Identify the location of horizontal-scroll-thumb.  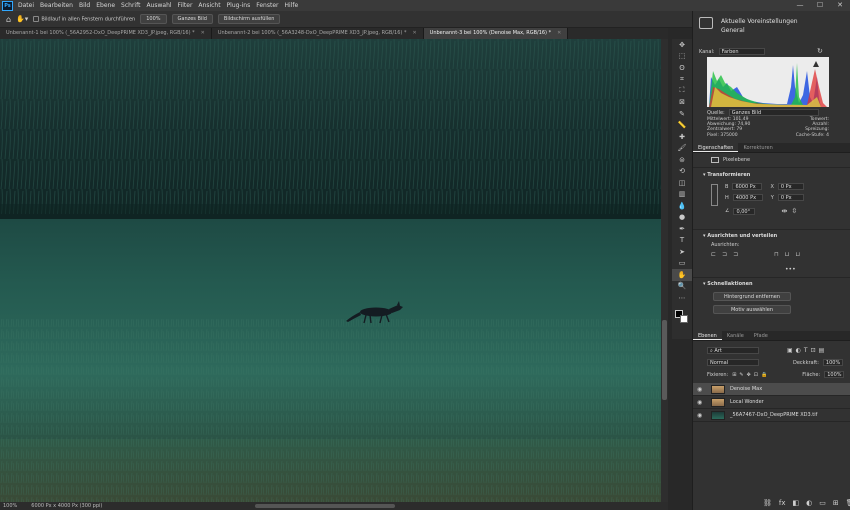
(325, 506).